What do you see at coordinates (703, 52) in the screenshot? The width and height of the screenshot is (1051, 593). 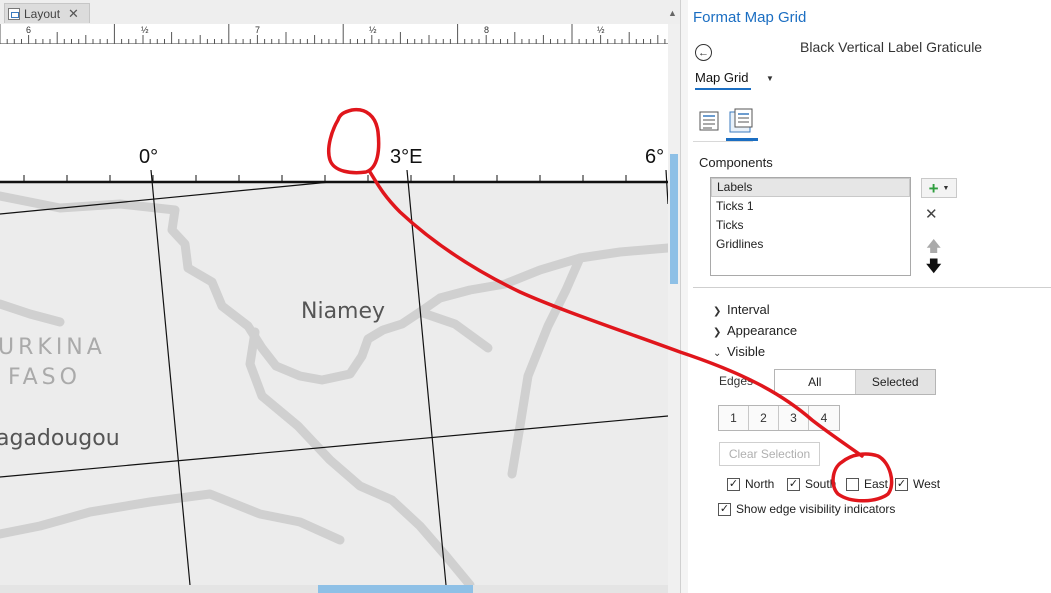 I see `back-arrow-icon: ←` at bounding box center [703, 52].